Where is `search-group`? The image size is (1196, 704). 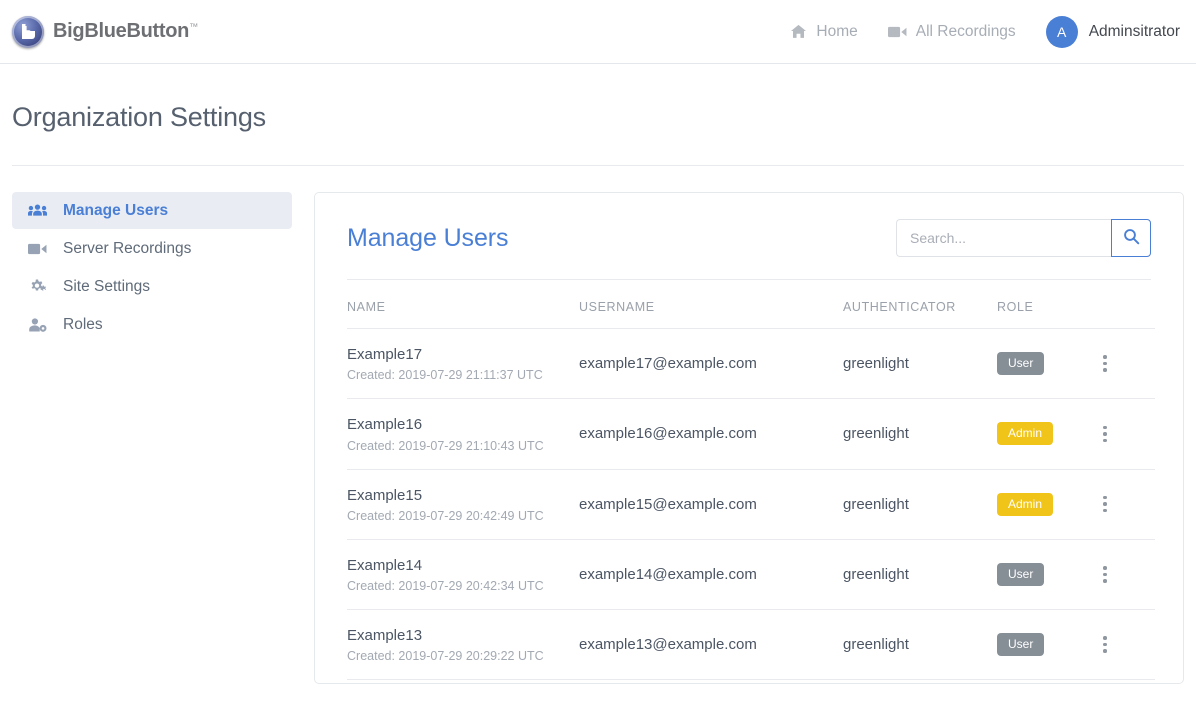
search-group is located at coordinates (1023, 238).